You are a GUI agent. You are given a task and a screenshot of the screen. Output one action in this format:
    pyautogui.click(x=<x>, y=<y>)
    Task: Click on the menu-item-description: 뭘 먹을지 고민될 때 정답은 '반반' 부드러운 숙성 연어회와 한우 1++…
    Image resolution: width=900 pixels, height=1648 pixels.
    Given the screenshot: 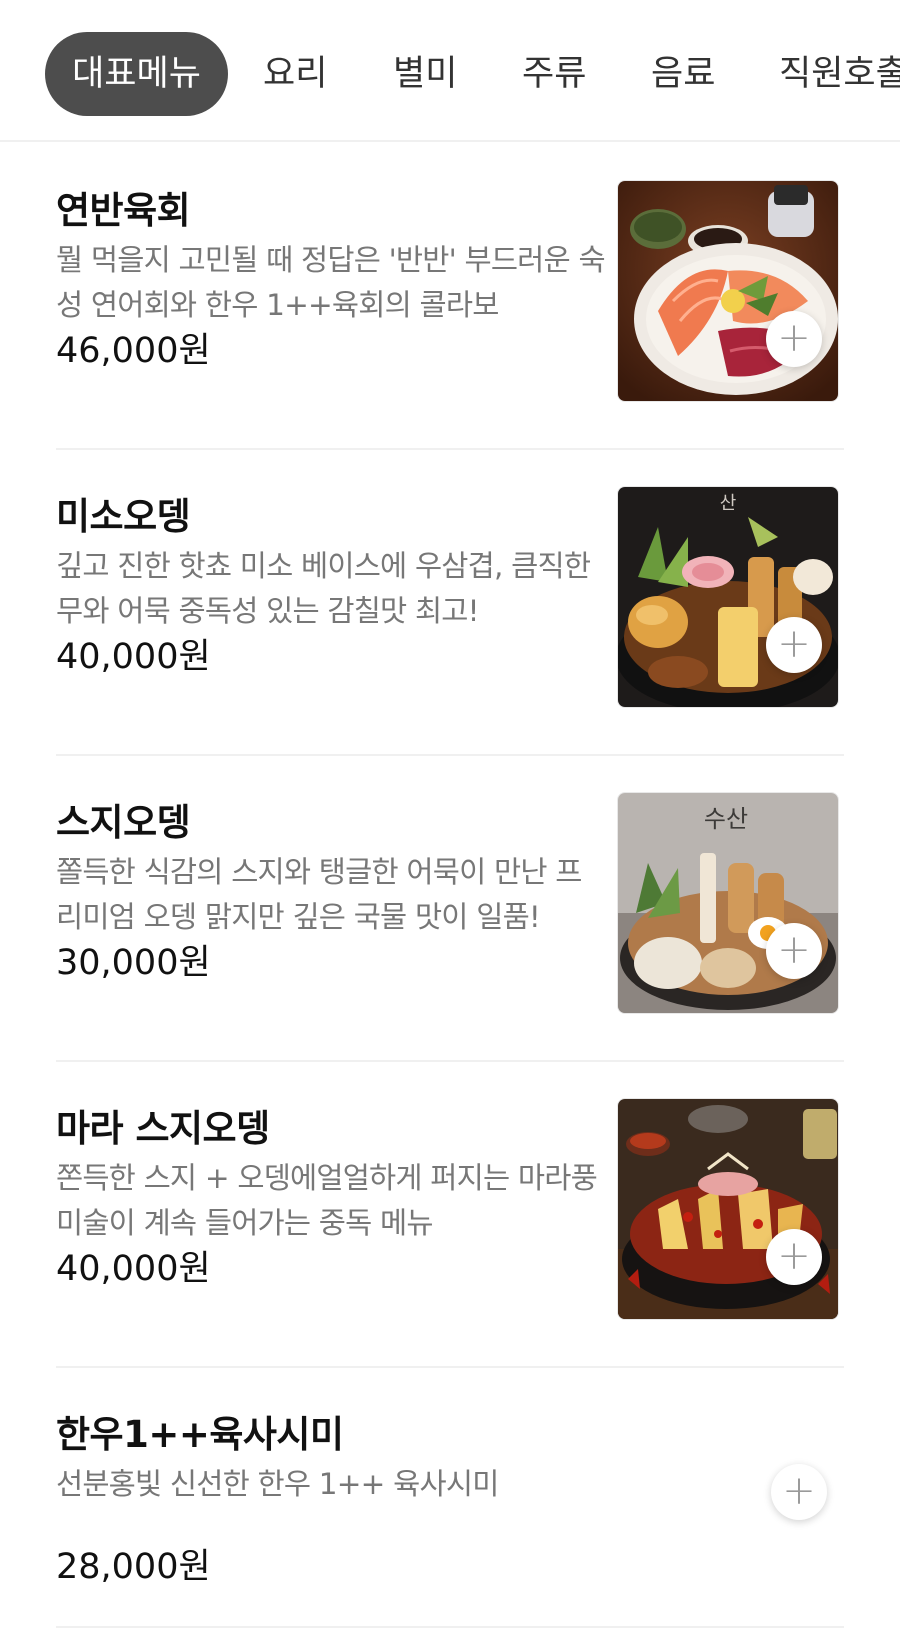 What is the action you would take?
    pyautogui.click(x=331, y=282)
    